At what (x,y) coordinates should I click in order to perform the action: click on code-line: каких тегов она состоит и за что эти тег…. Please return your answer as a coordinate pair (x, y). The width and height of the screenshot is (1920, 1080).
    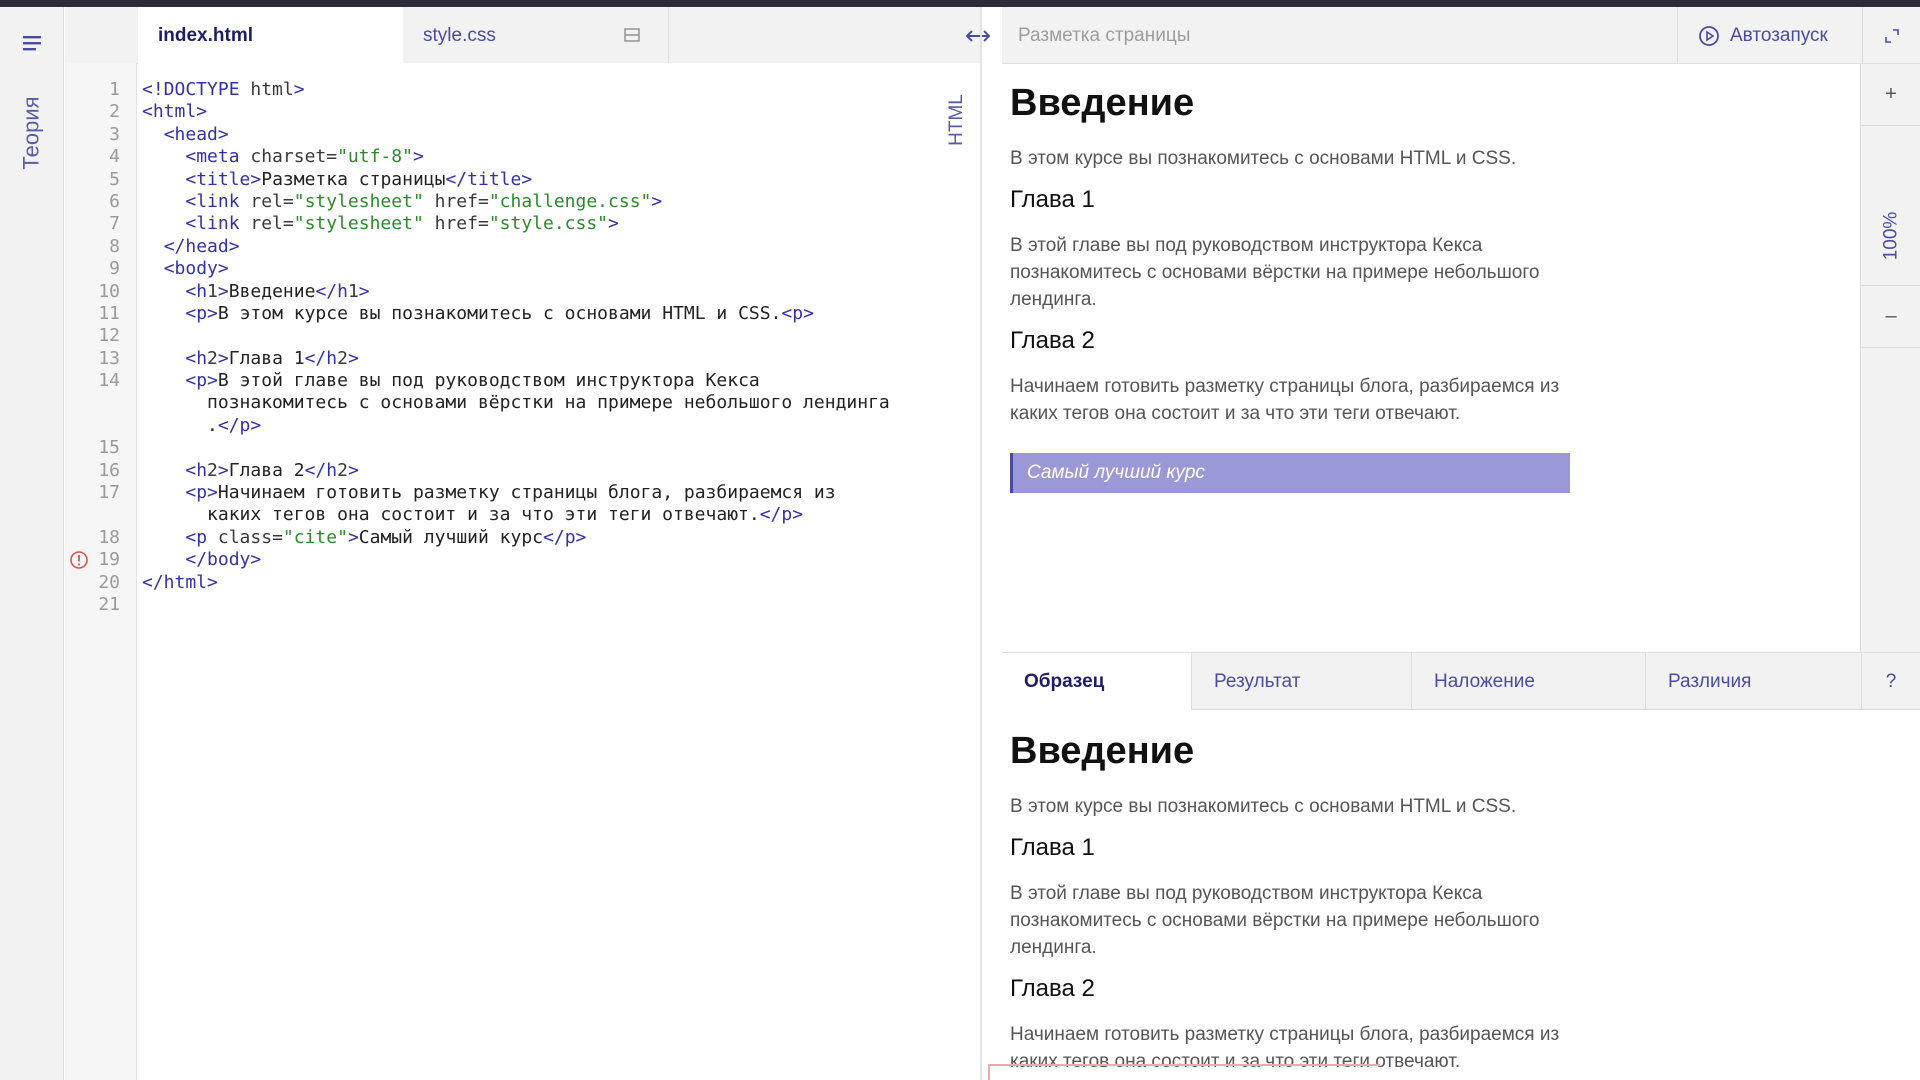
    Looking at the image, I should click on (516, 515).